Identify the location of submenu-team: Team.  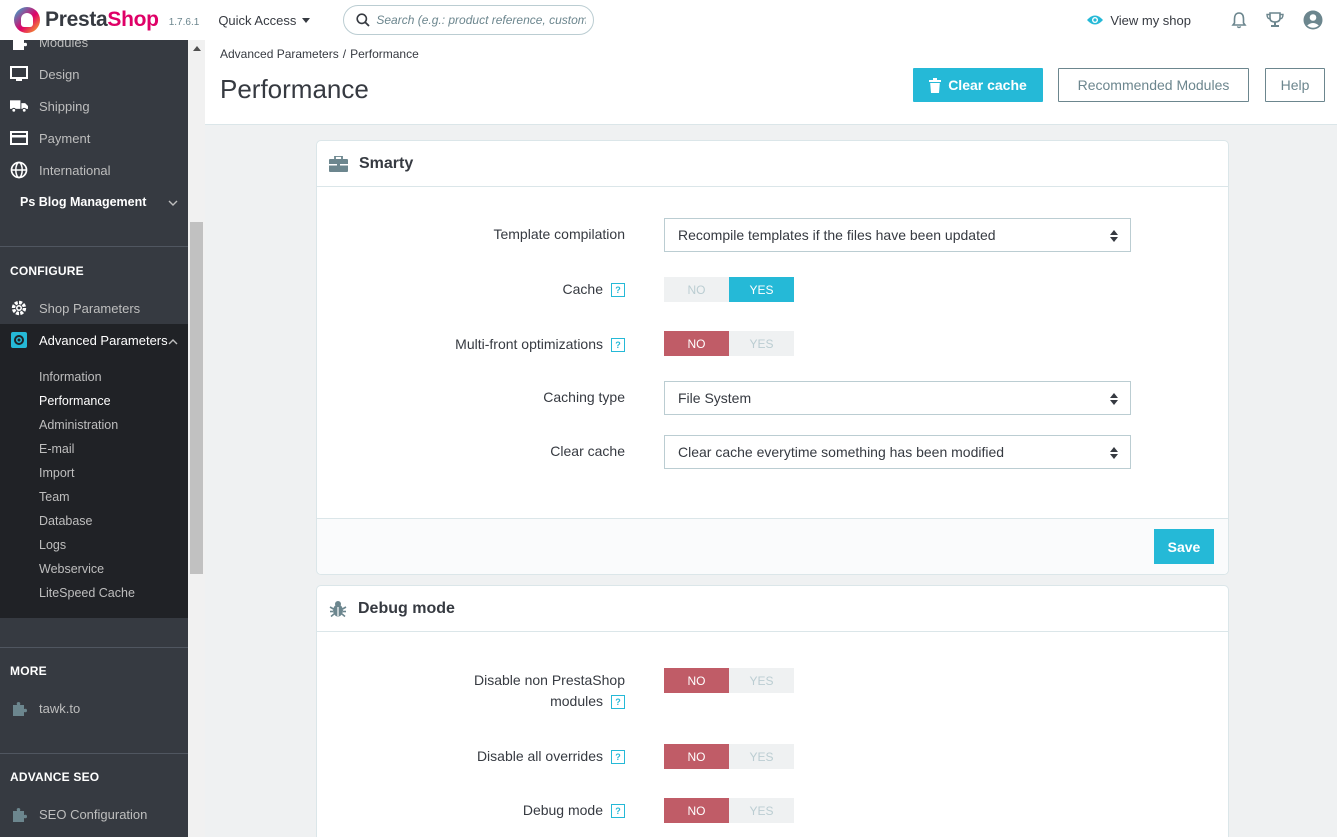
(54, 497).